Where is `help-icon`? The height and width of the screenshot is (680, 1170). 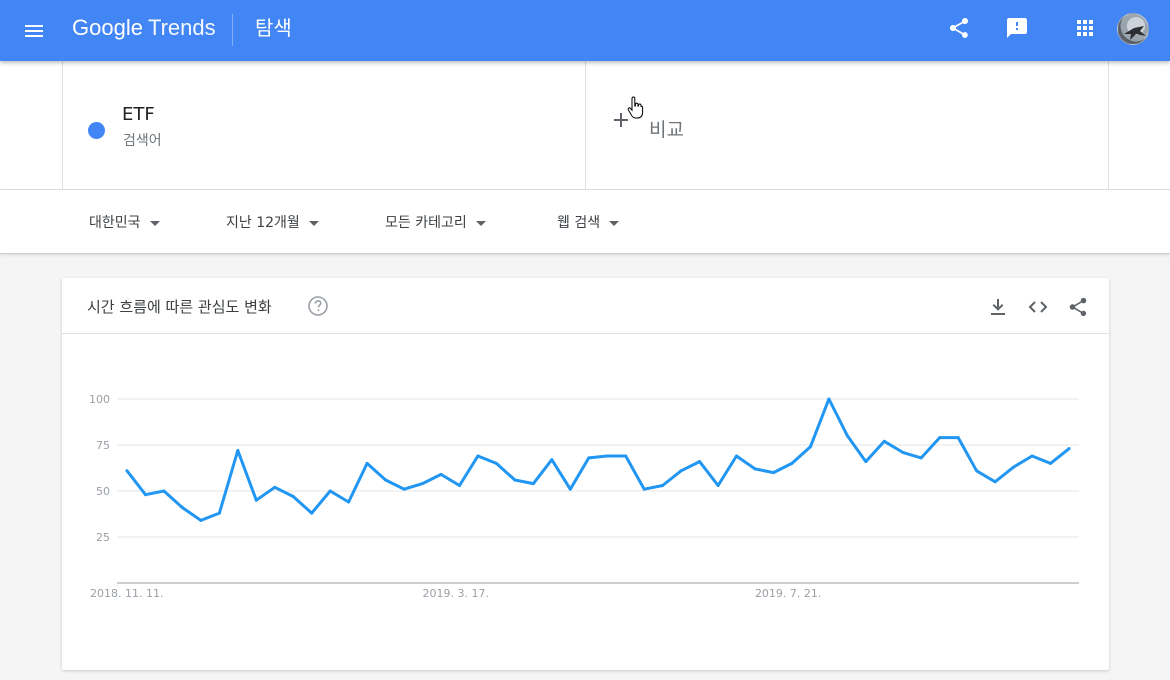
help-icon is located at coordinates (318, 306).